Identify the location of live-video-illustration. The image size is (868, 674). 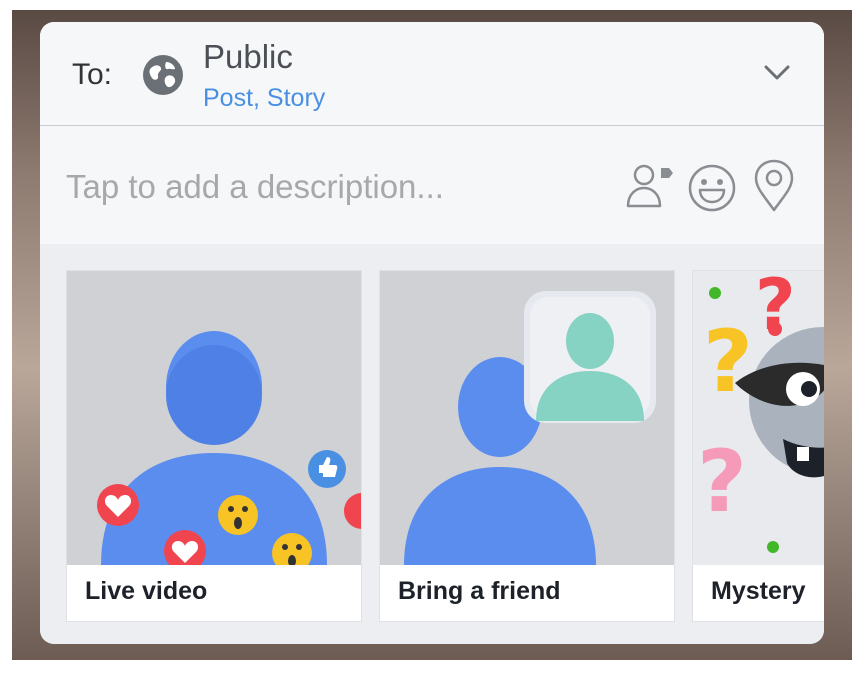
(214, 418).